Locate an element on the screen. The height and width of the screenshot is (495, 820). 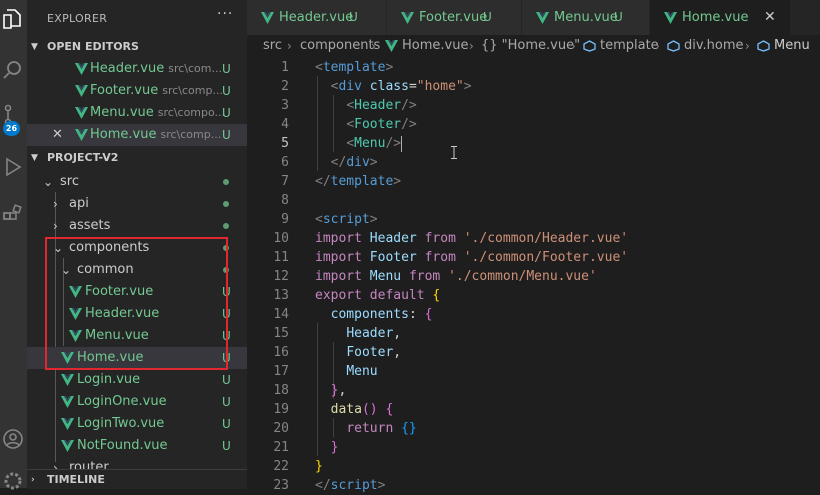
tree-folder: › router is located at coordinates (137, 463).